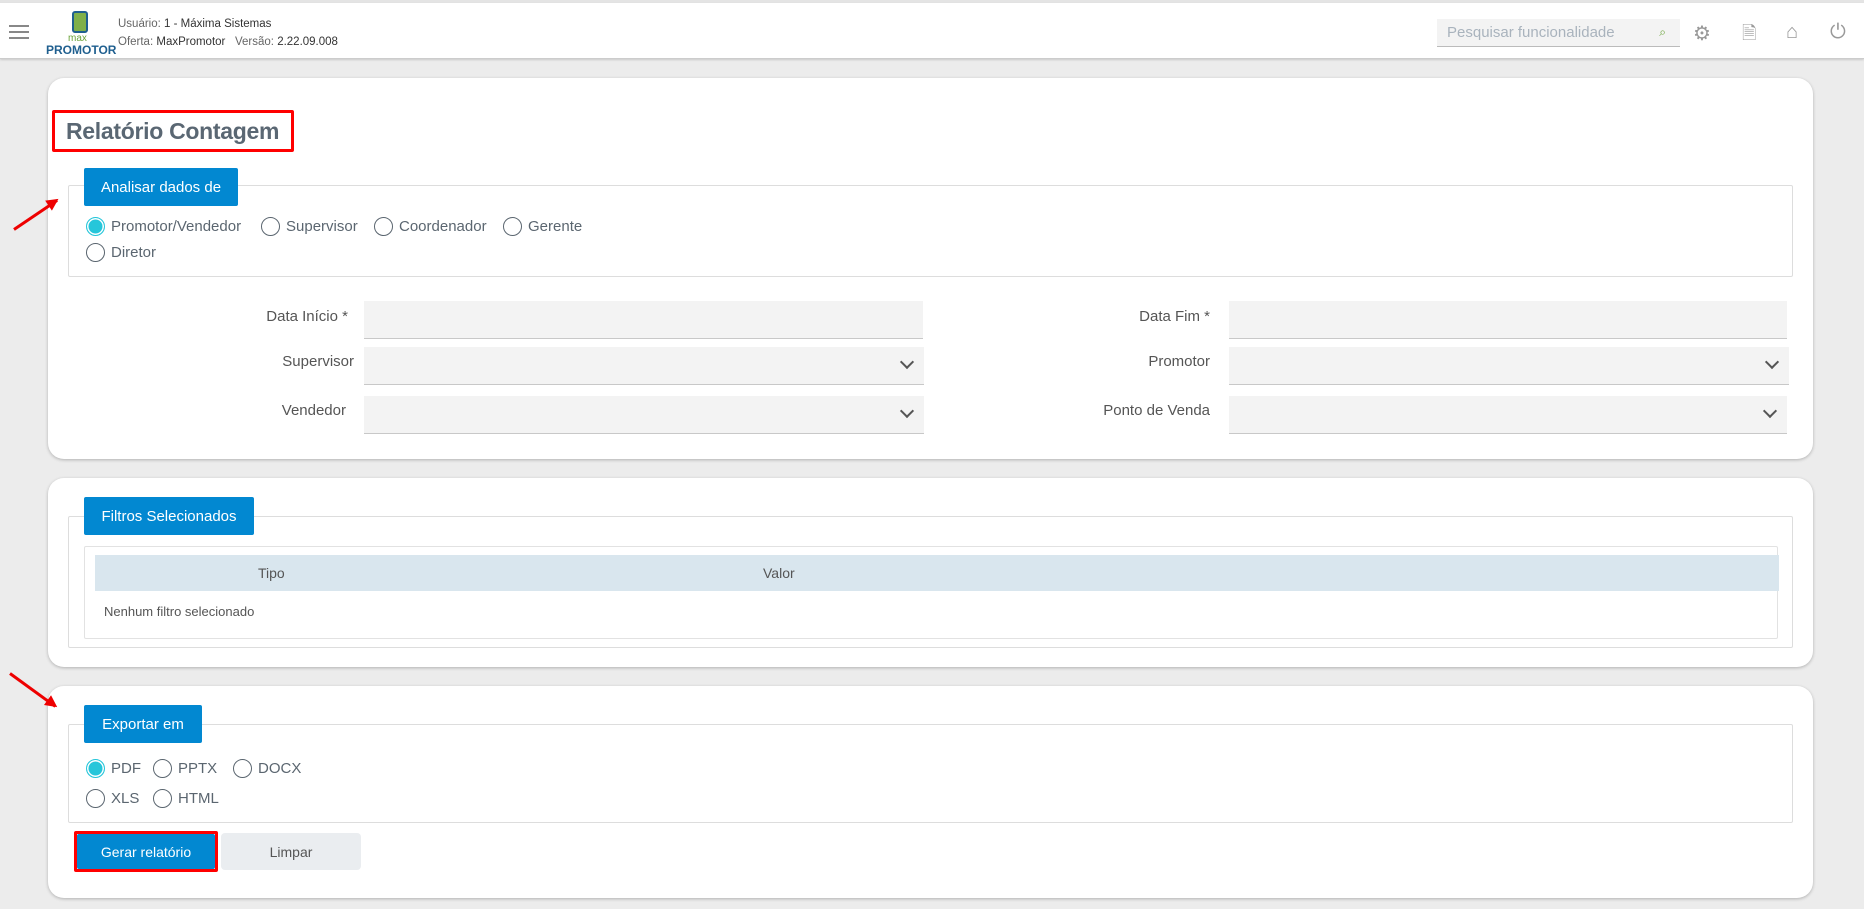  Describe the element at coordinates (1509, 366) in the screenshot. I see `promotor-select` at that location.